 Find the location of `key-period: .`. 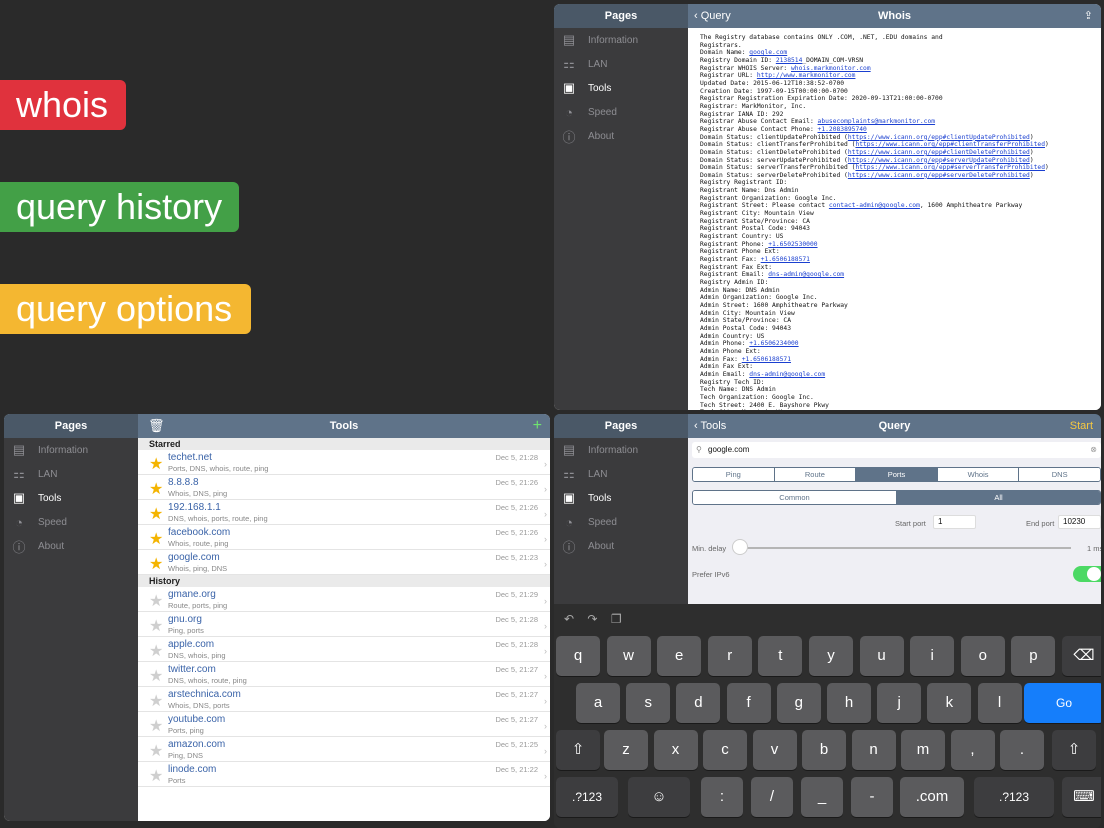

key-period: . is located at coordinates (1022, 750).